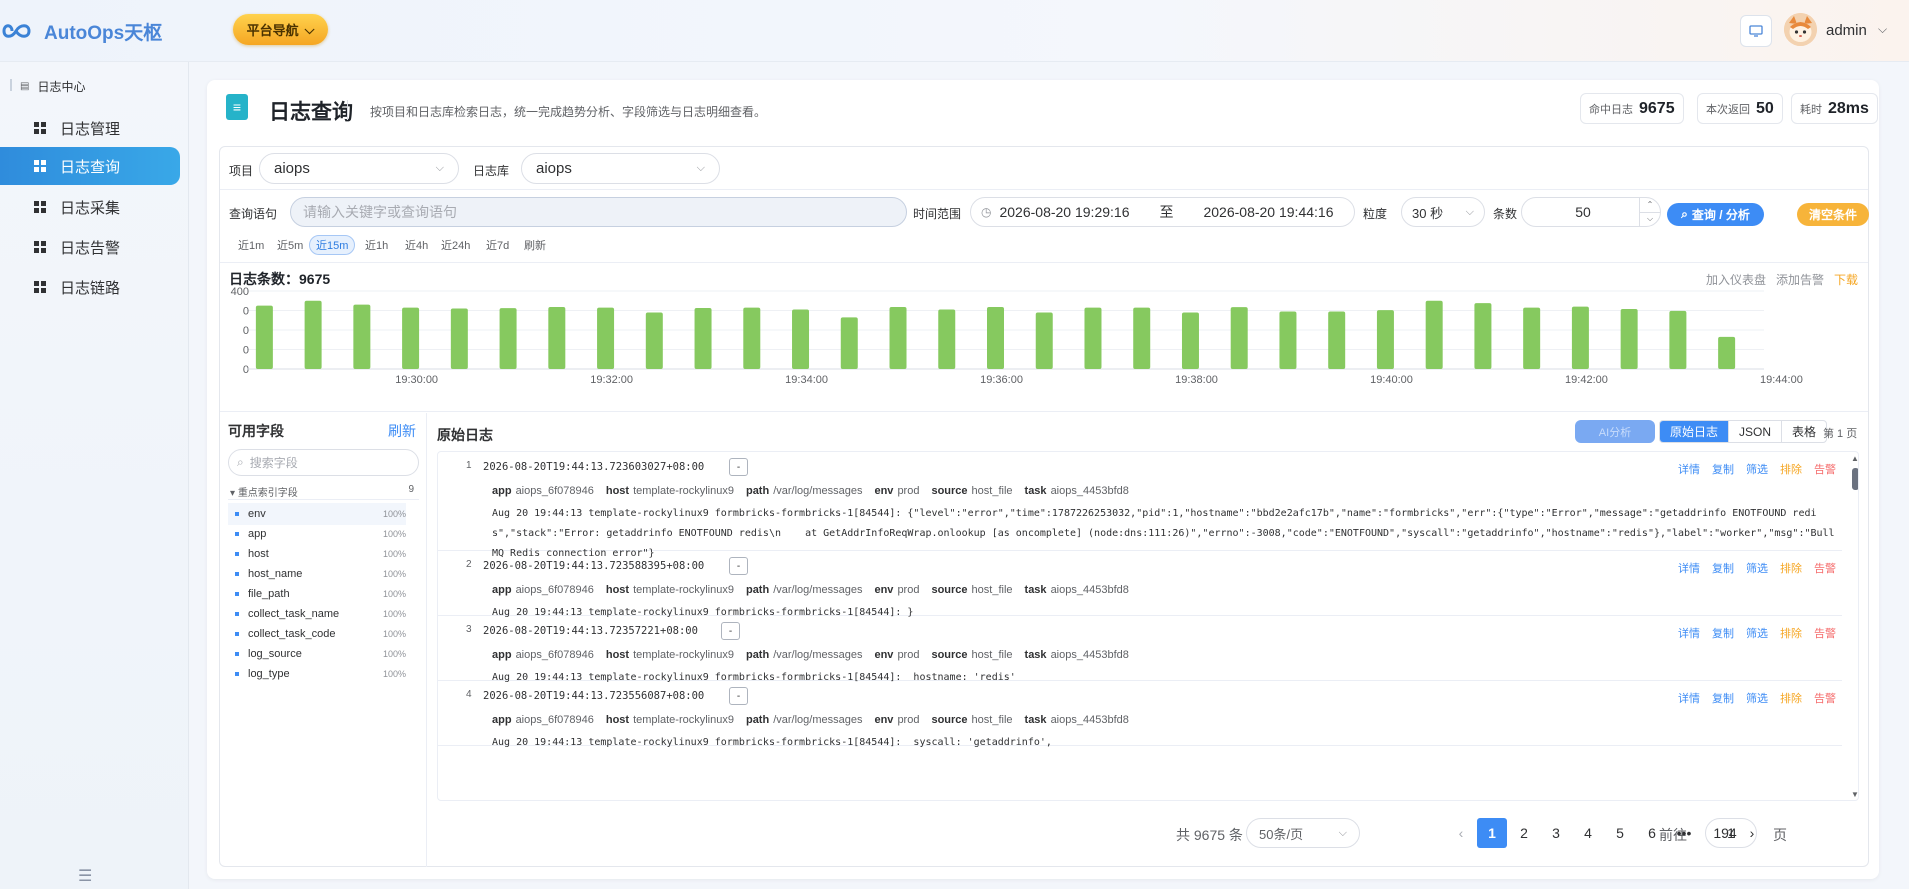  Describe the element at coordinates (1064, 212) in the screenshot. I see `time-start: 2026-08-20 19:29:16` at that location.